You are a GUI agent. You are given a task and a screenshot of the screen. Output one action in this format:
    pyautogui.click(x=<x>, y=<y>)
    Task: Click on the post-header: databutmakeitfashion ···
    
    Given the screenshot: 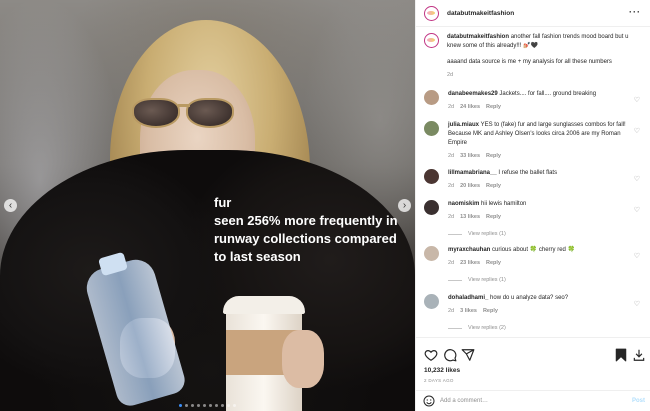 What is the action you would take?
    pyautogui.click(x=533, y=13)
    